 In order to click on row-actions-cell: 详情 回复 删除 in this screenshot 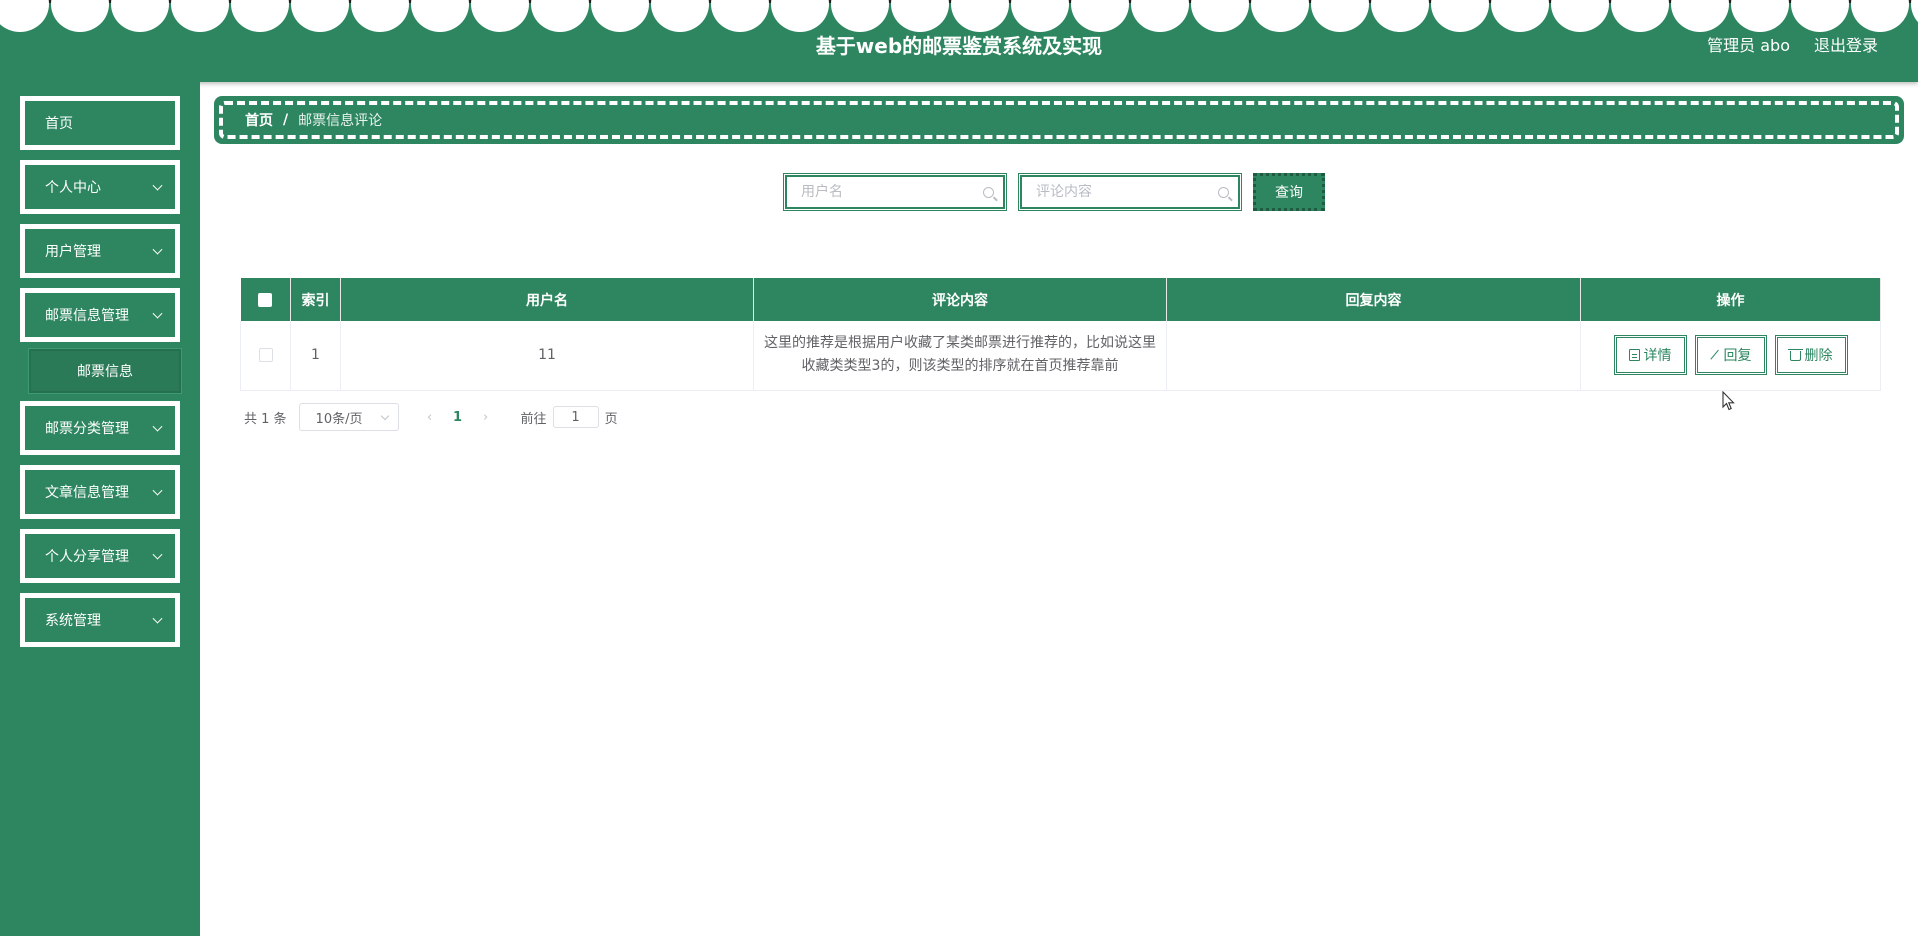, I will do `click(1730, 356)`.